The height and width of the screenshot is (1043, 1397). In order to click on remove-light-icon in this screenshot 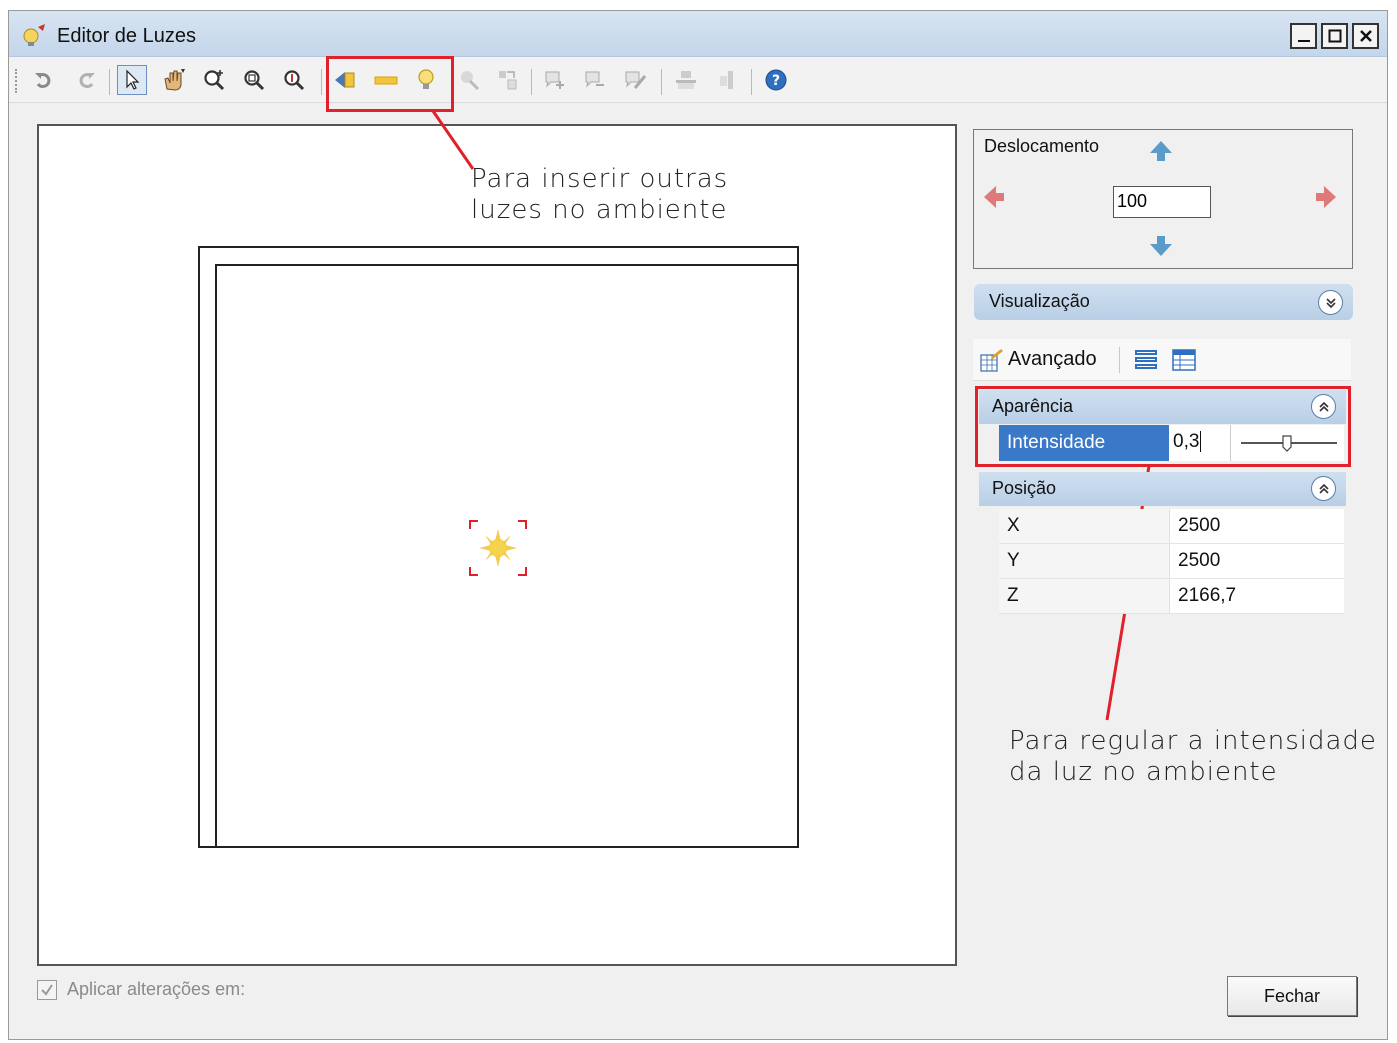, I will do `click(594, 79)`.